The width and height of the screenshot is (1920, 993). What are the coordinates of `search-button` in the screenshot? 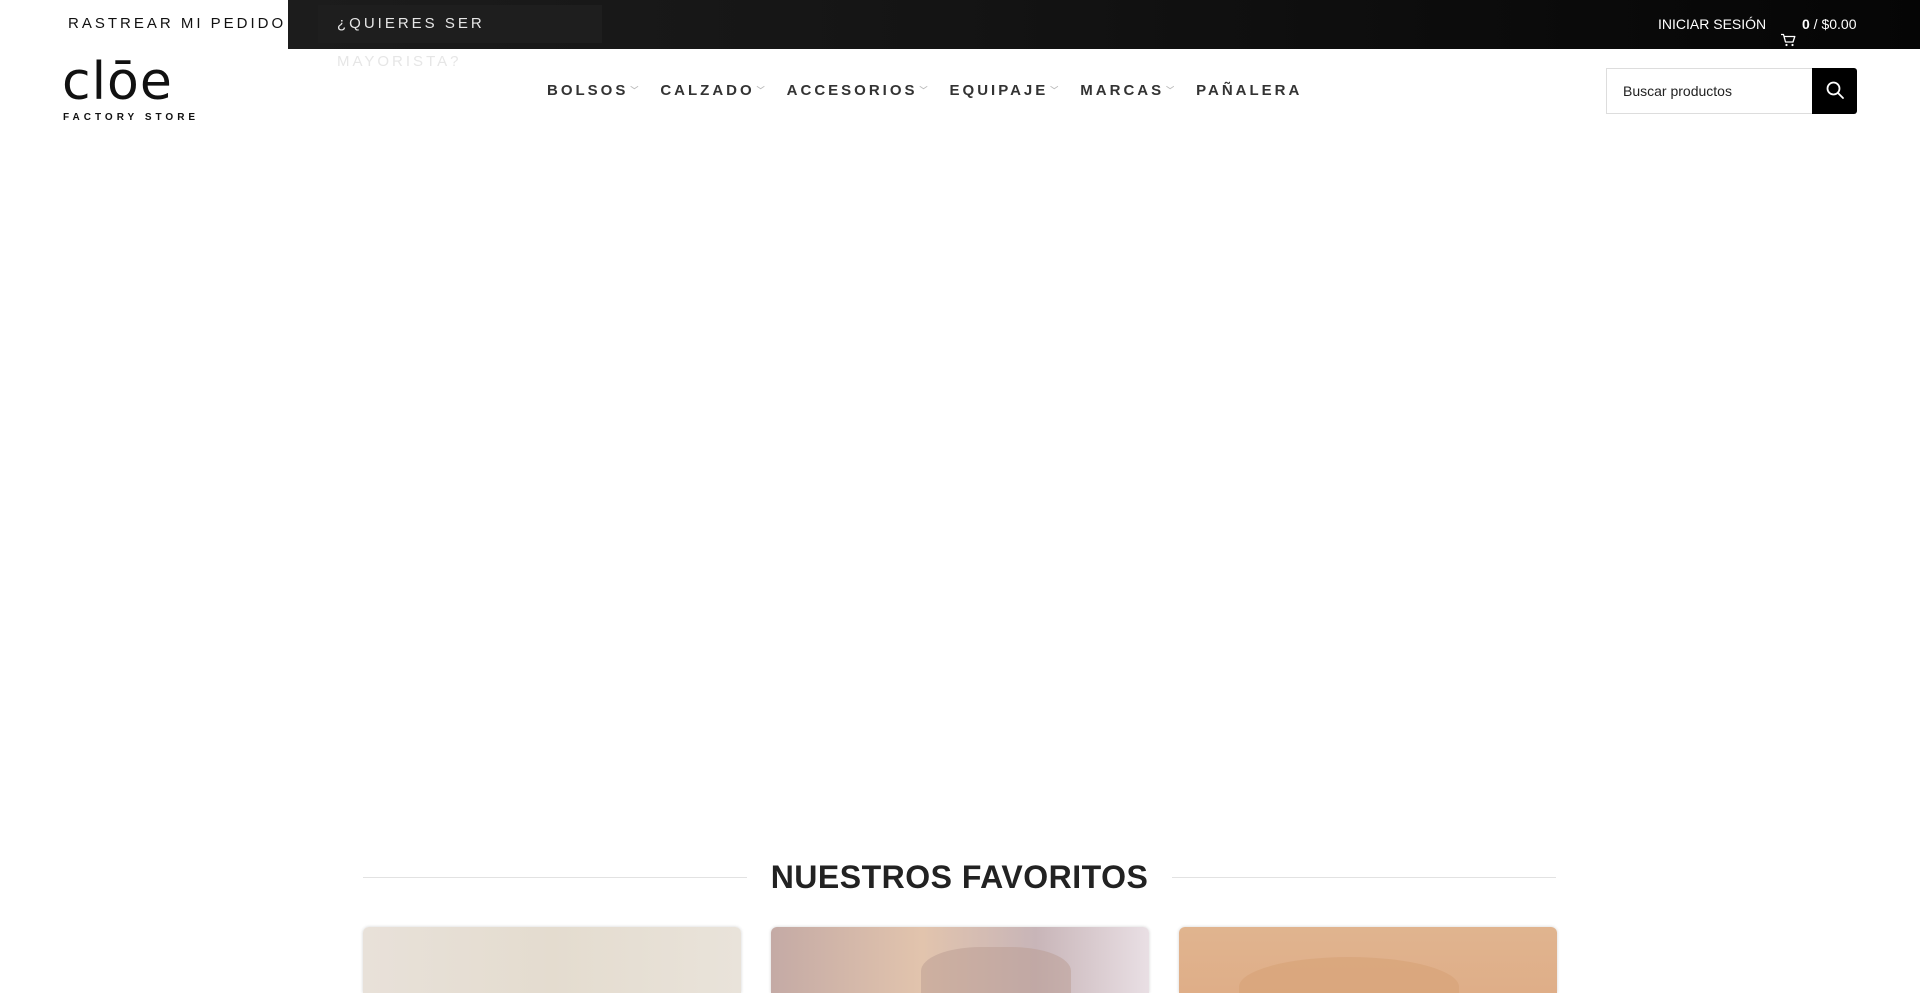 It's located at (1834, 91).